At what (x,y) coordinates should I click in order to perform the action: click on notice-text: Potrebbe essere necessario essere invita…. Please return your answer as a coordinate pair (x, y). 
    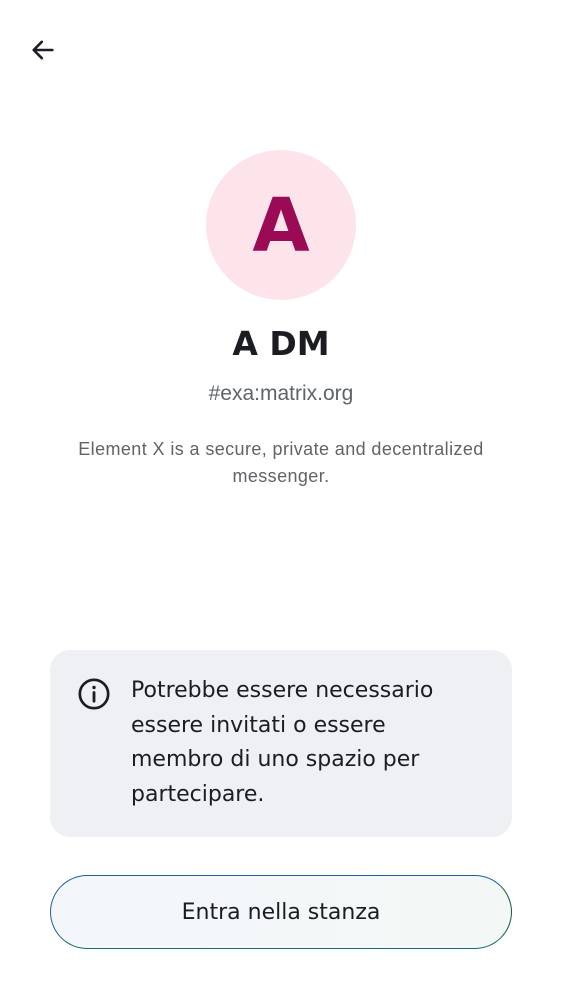
    Looking at the image, I should click on (282, 742).